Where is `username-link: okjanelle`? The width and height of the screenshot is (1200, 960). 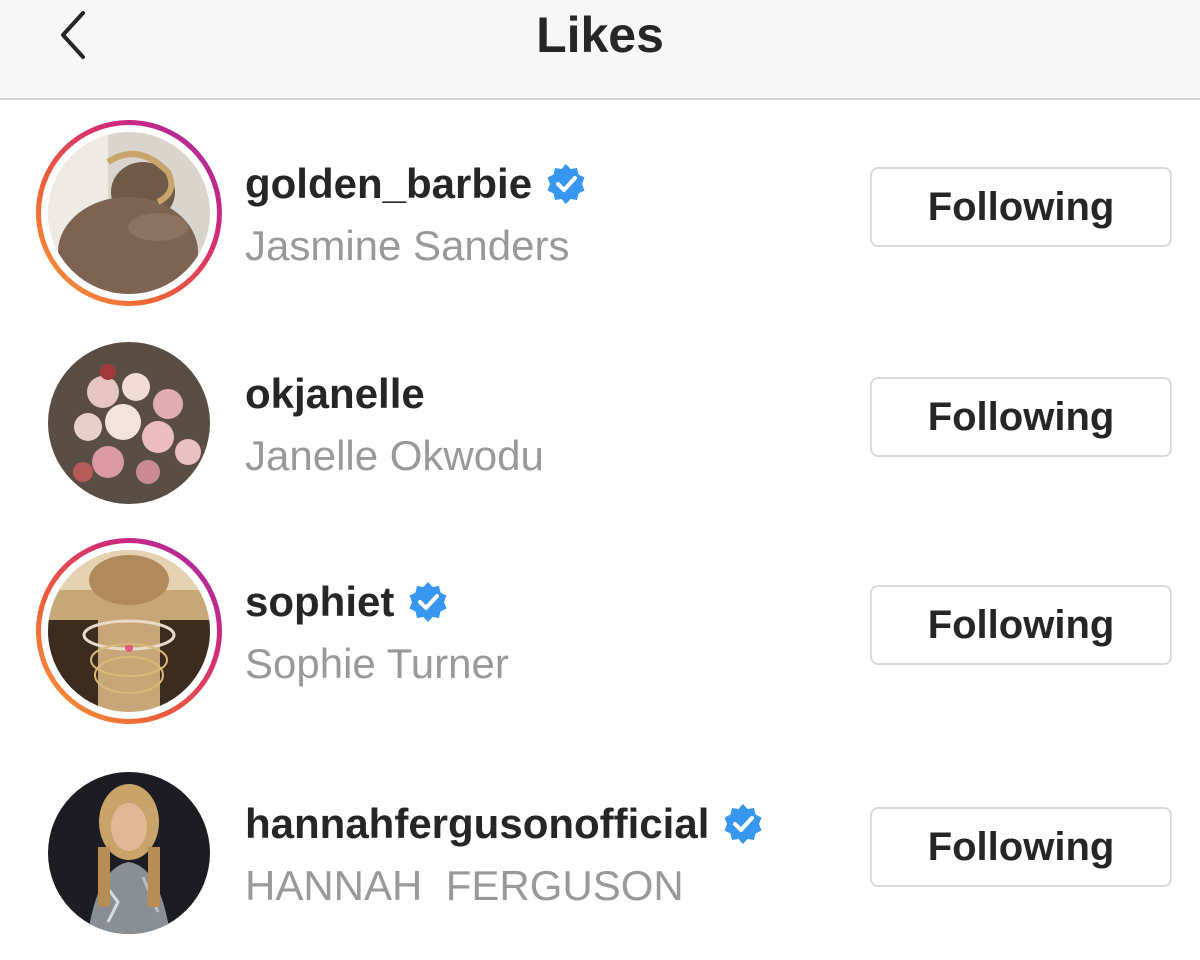 username-link: okjanelle is located at coordinates (335, 394).